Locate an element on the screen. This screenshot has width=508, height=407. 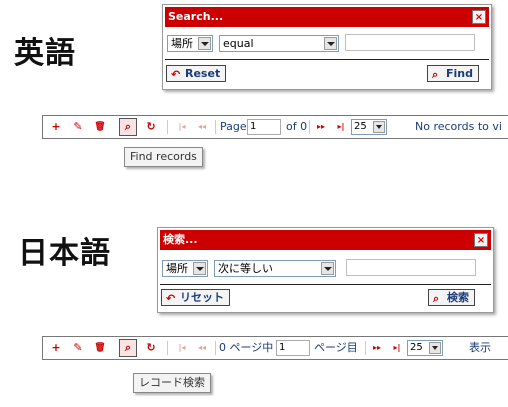
search-dialog-japanese: 検索... × 場所 次に等しい ↶ リセット ⌕ 検索 is located at coordinates (325, 270).